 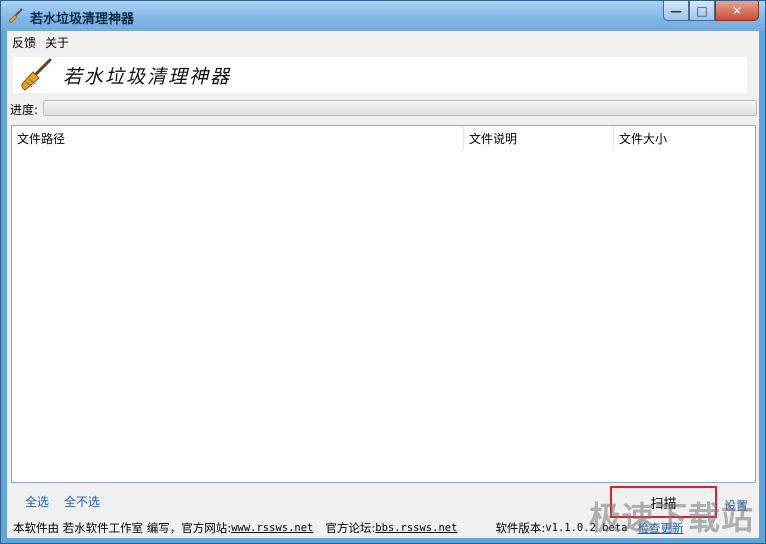 What do you see at coordinates (82, 19) in the screenshot?
I see `window-title: 若水垃圾清理神器` at bounding box center [82, 19].